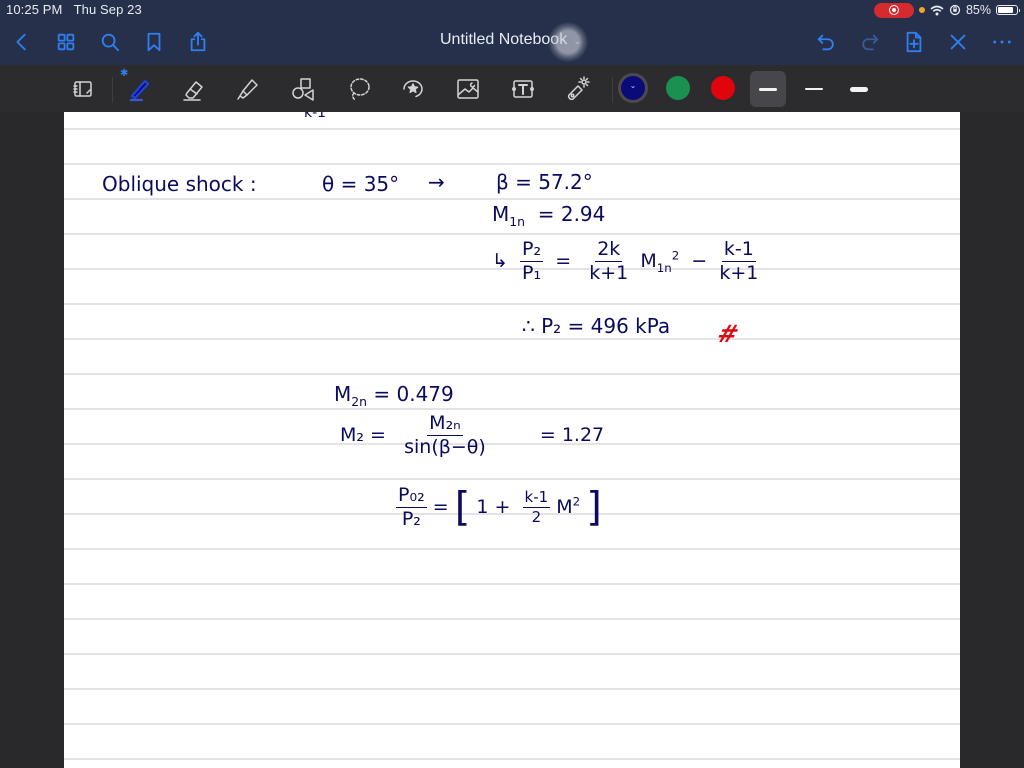 This screenshot has width=1024, height=768. Describe the element at coordinates (958, 42) in the screenshot. I see `close-icon` at that location.